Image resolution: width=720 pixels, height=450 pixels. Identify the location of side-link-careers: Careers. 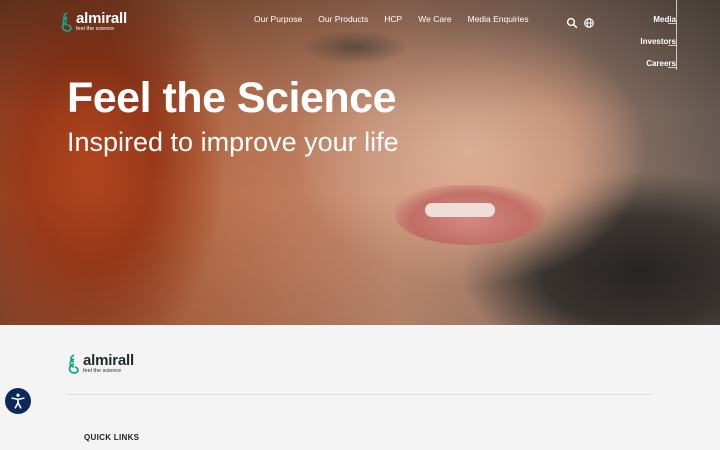
(661, 63).